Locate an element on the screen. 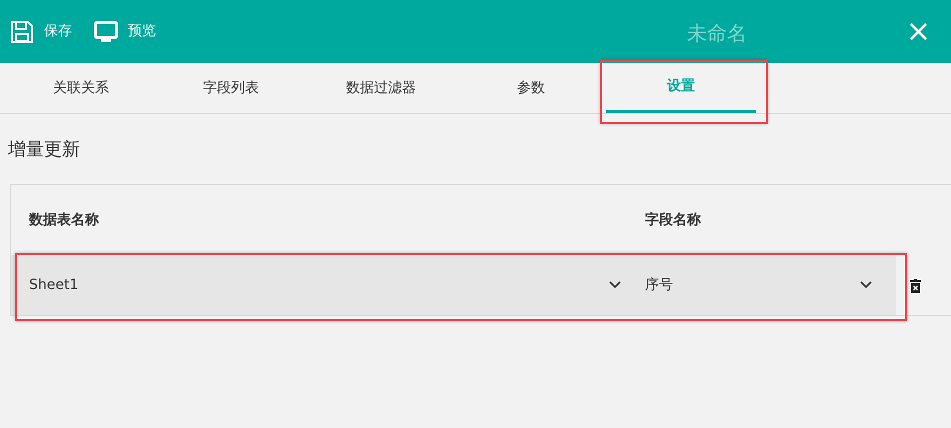 The image size is (951, 428). tab: 参数 is located at coordinates (531, 88).